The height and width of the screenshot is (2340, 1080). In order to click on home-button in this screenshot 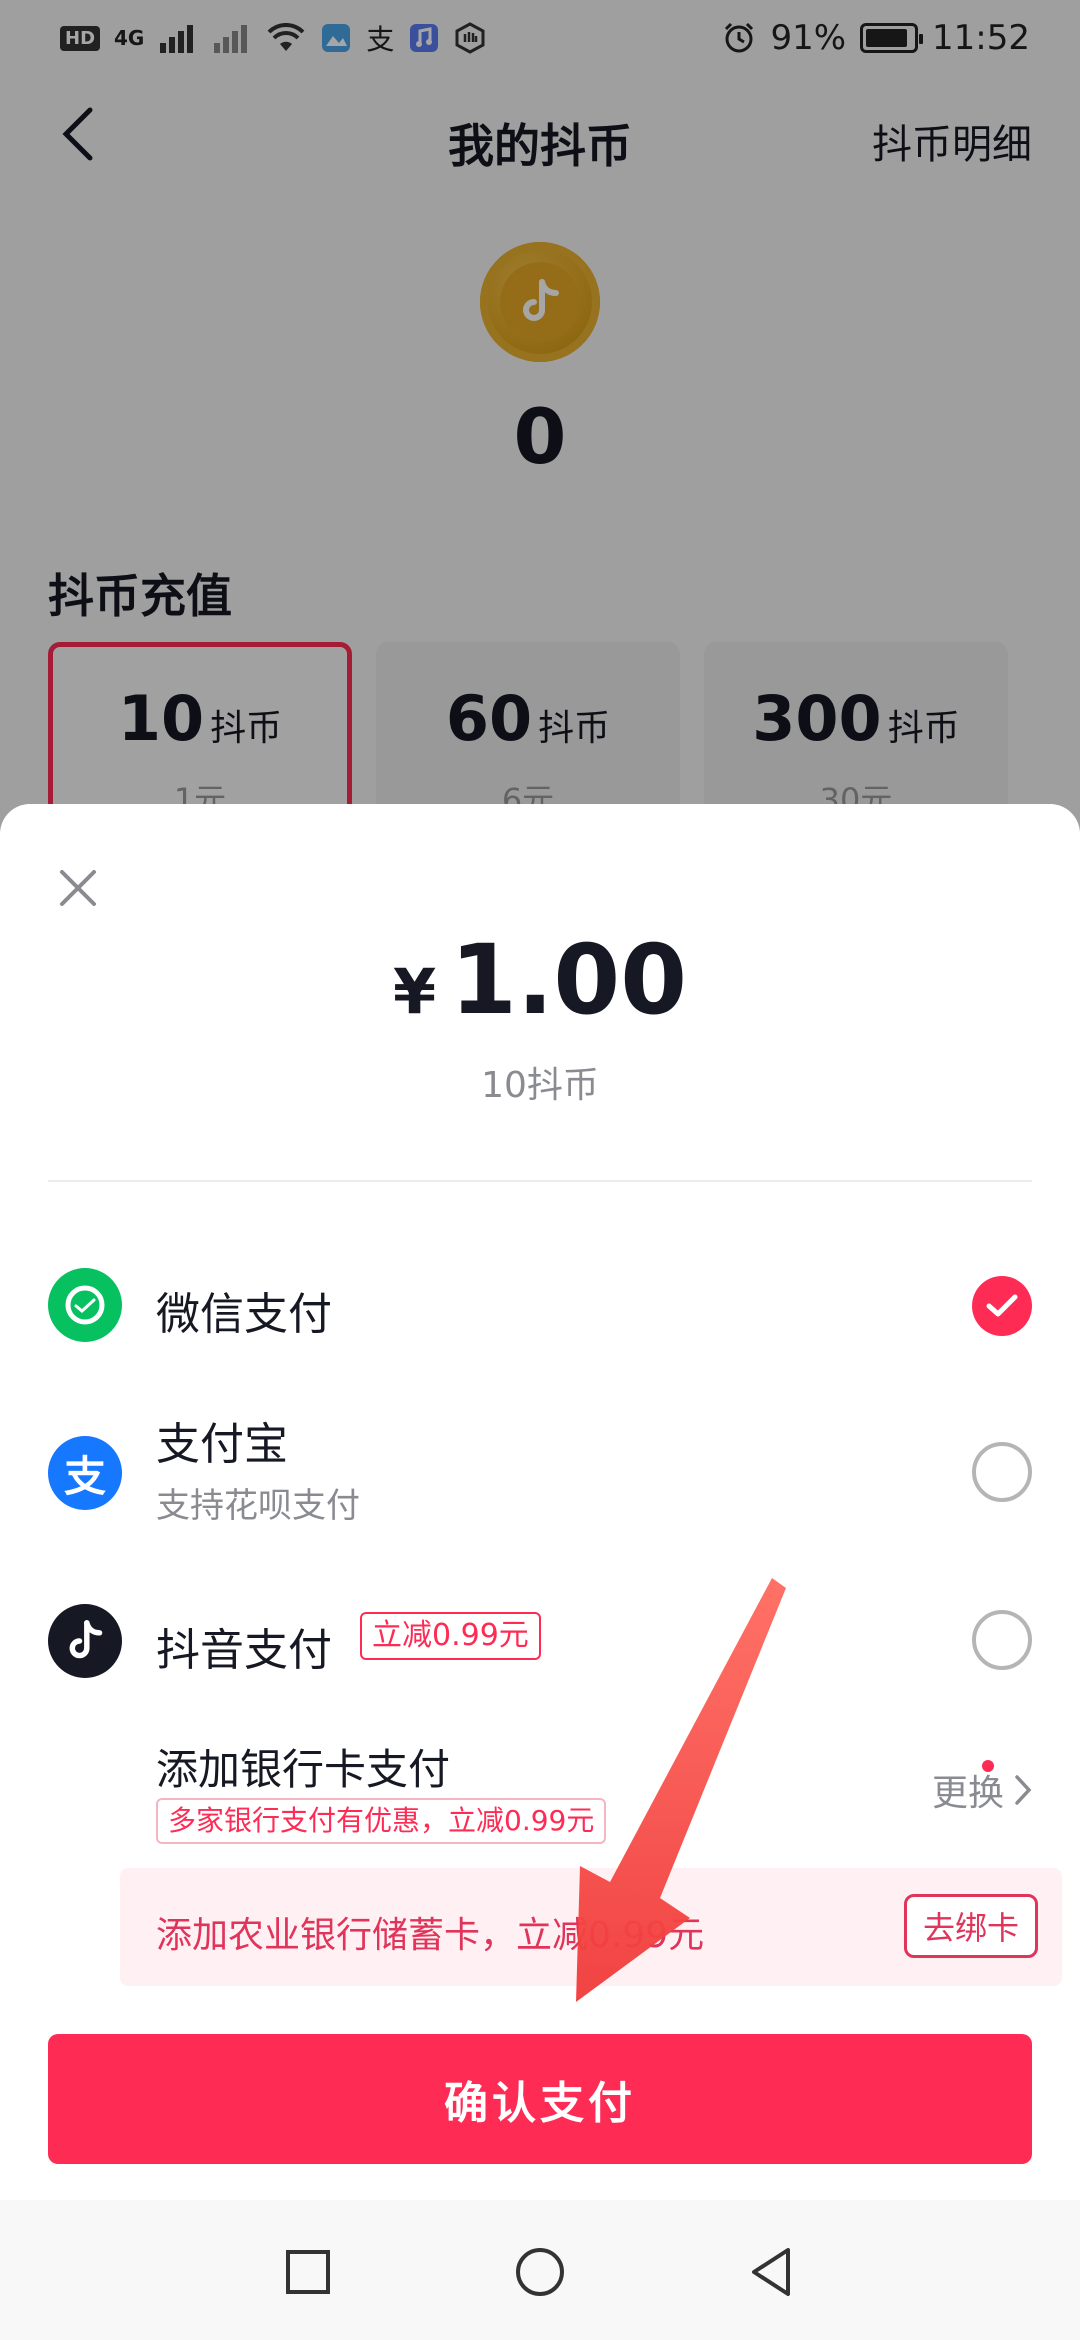, I will do `click(540, 2272)`.